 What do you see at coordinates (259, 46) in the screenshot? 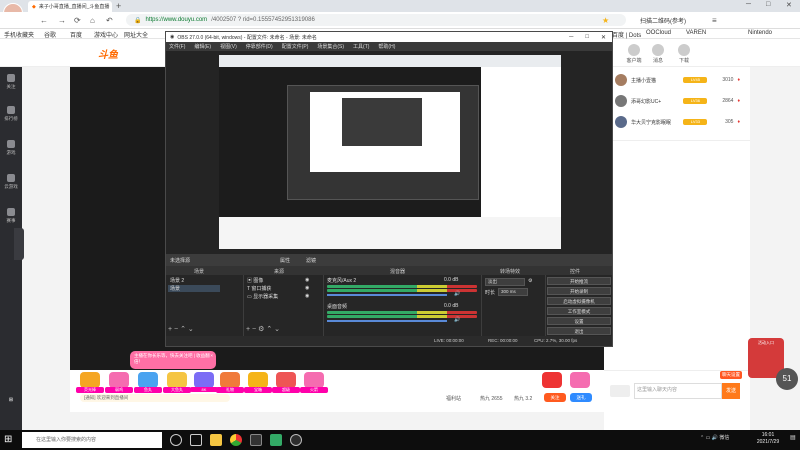
I see `menu-docks: 停靠部件(D)` at bounding box center [259, 46].